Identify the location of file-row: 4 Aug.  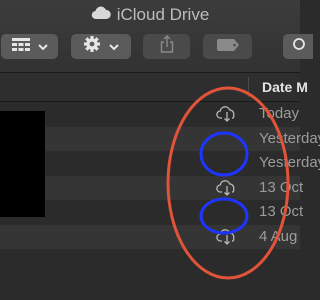
(150, 237).